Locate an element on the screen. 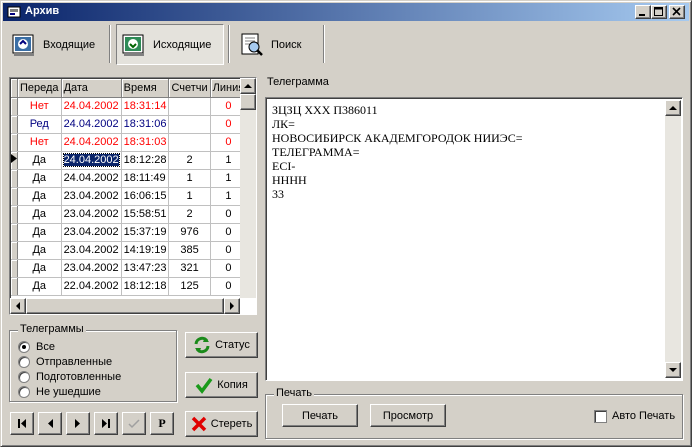 This screenshot has height=447, width=692. table-row: Да 23.04.2002 15:37:19 976 0 is located at coordinates (125, 232).